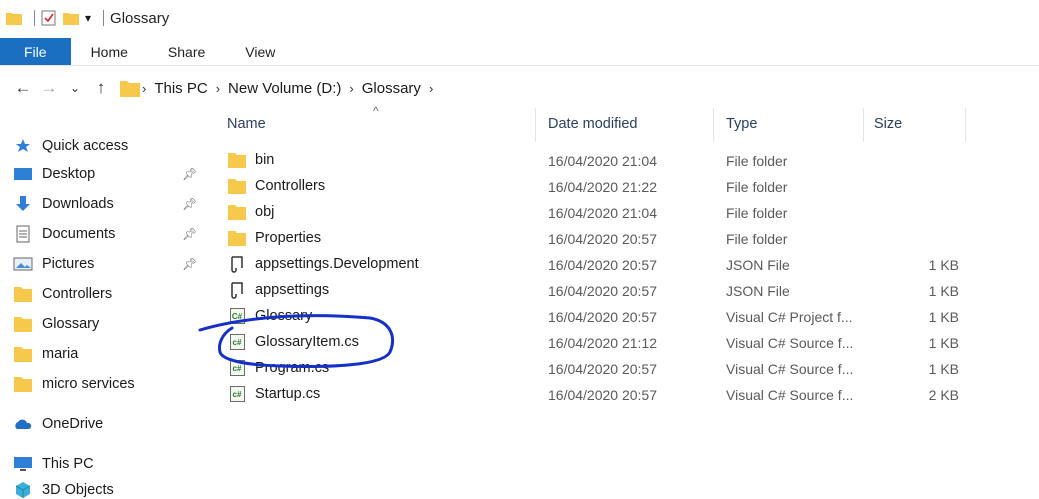  I want to click on tab-share: Share, so click(186, 51).